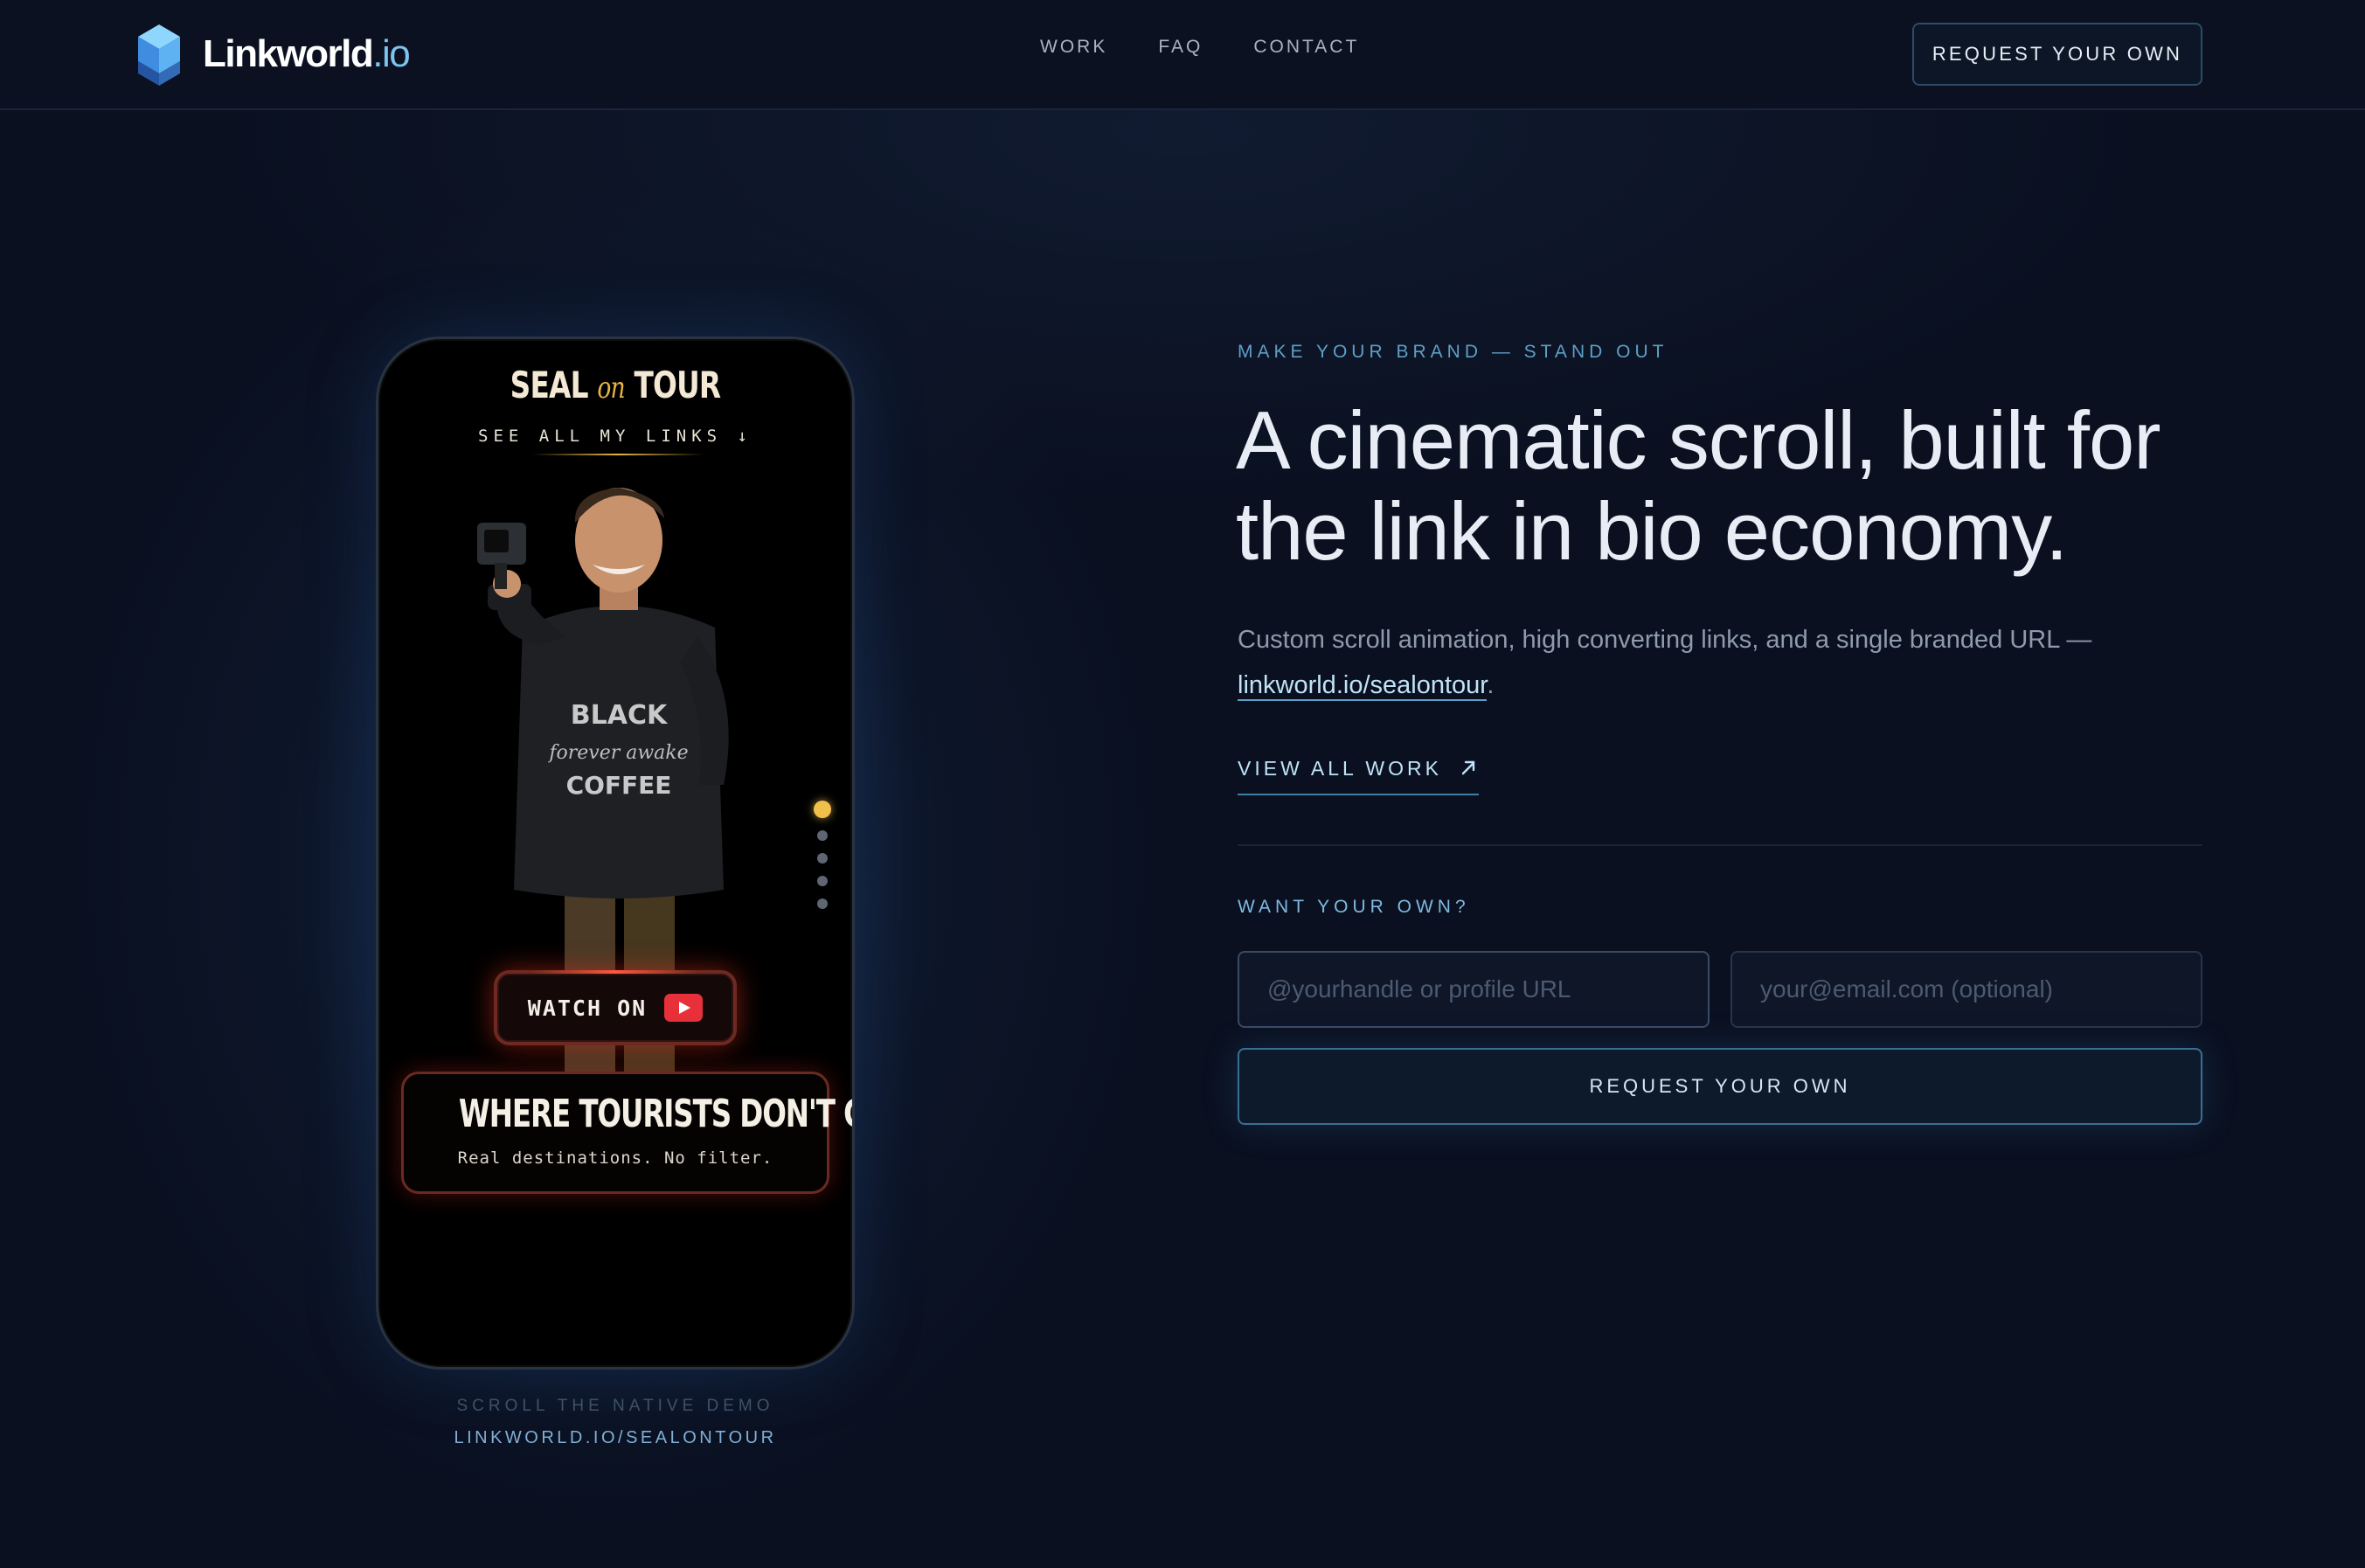 The width and height of the screenshot is (2365, 1568). What do you see at coordinates (1363, 686) in the screenshot?
I see `sealontour-link: linkworld.io/sealontour` at bounding box center [1363, 686].